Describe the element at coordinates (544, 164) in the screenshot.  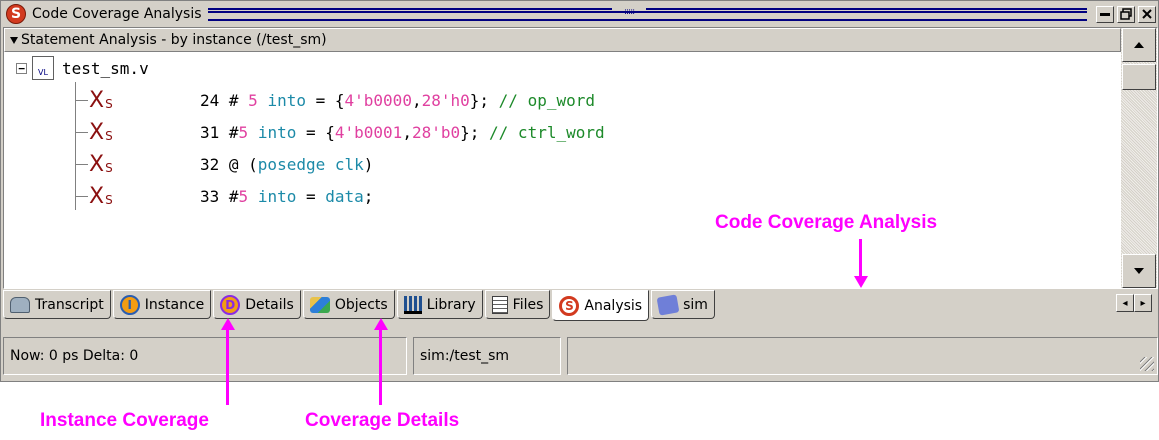
I see `statement-row: XS 32 @ (posedge clk)` at that location.